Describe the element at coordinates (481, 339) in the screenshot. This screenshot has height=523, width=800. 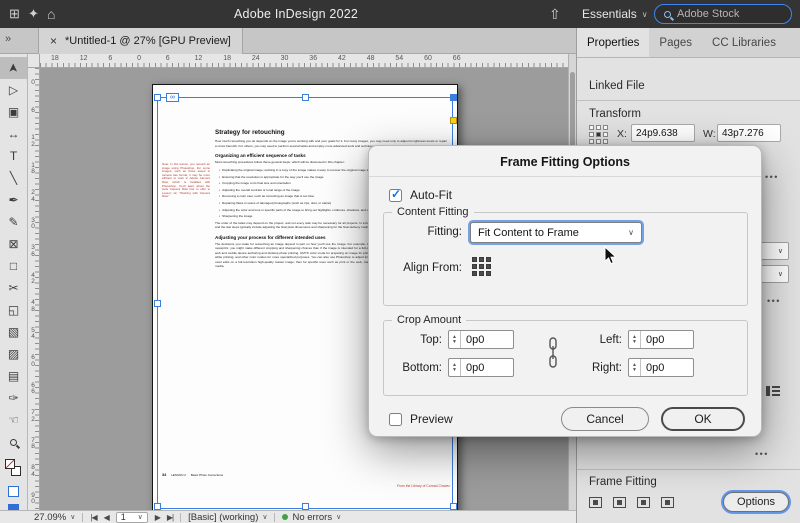
I see `top-field: ▲ ▼ 0p0` at that location.